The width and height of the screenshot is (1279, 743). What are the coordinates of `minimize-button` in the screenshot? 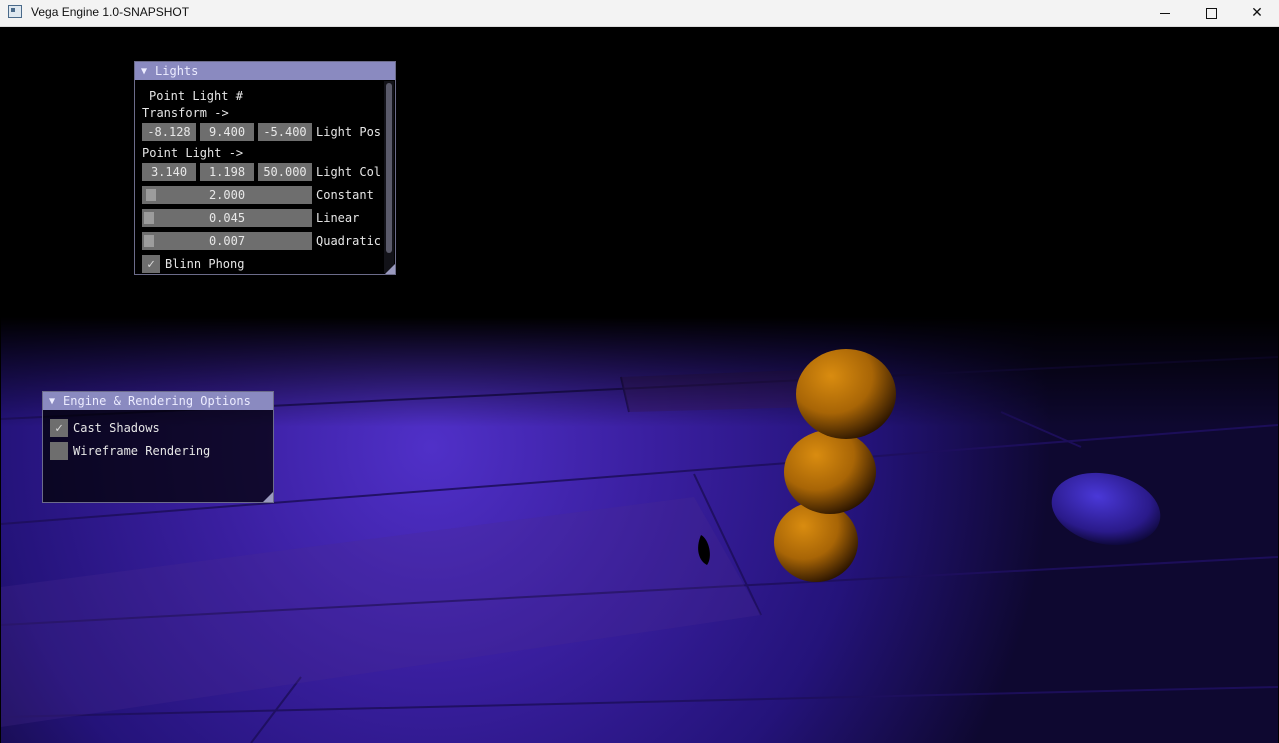 It's located at (1165, 13).